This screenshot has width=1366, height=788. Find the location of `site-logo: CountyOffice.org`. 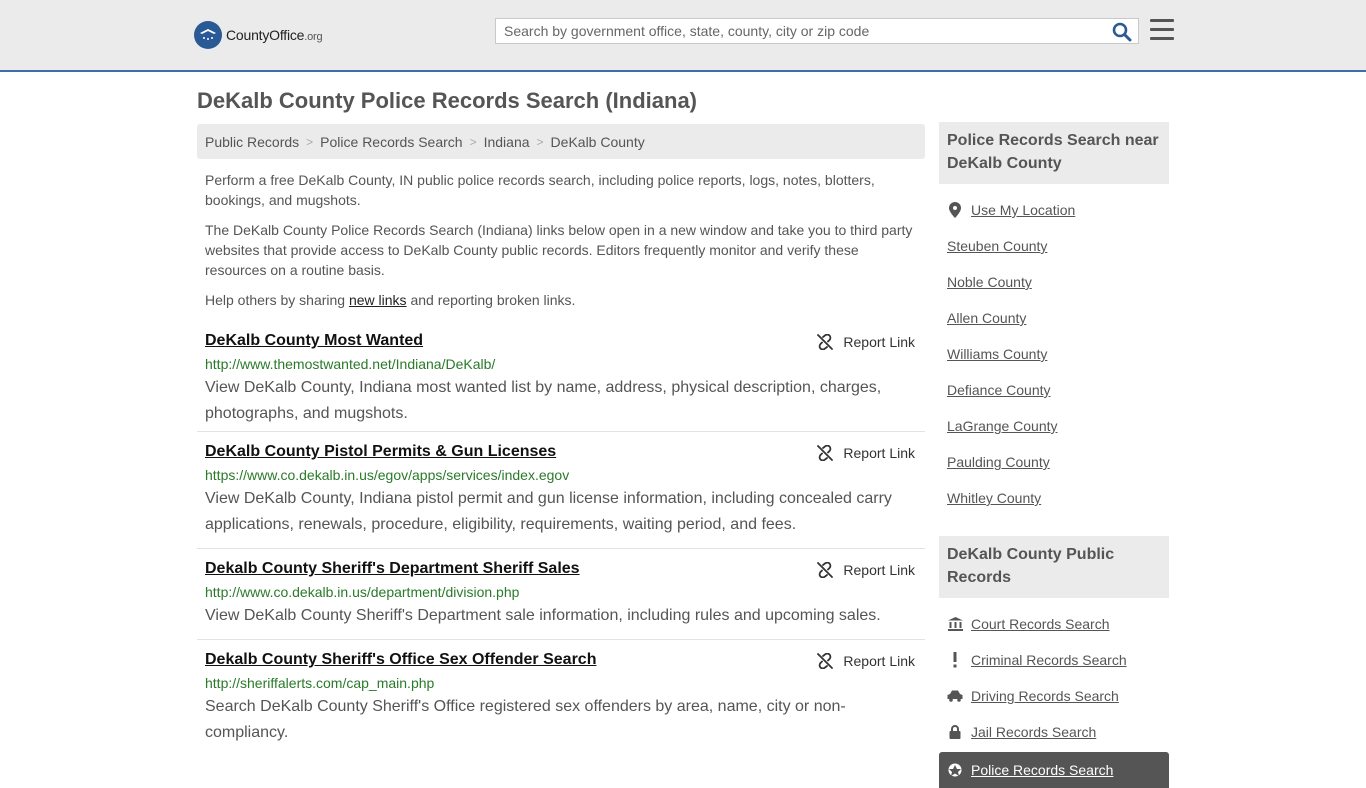

site-logo: CountyOffice.org is located at coordinates (258, 35).